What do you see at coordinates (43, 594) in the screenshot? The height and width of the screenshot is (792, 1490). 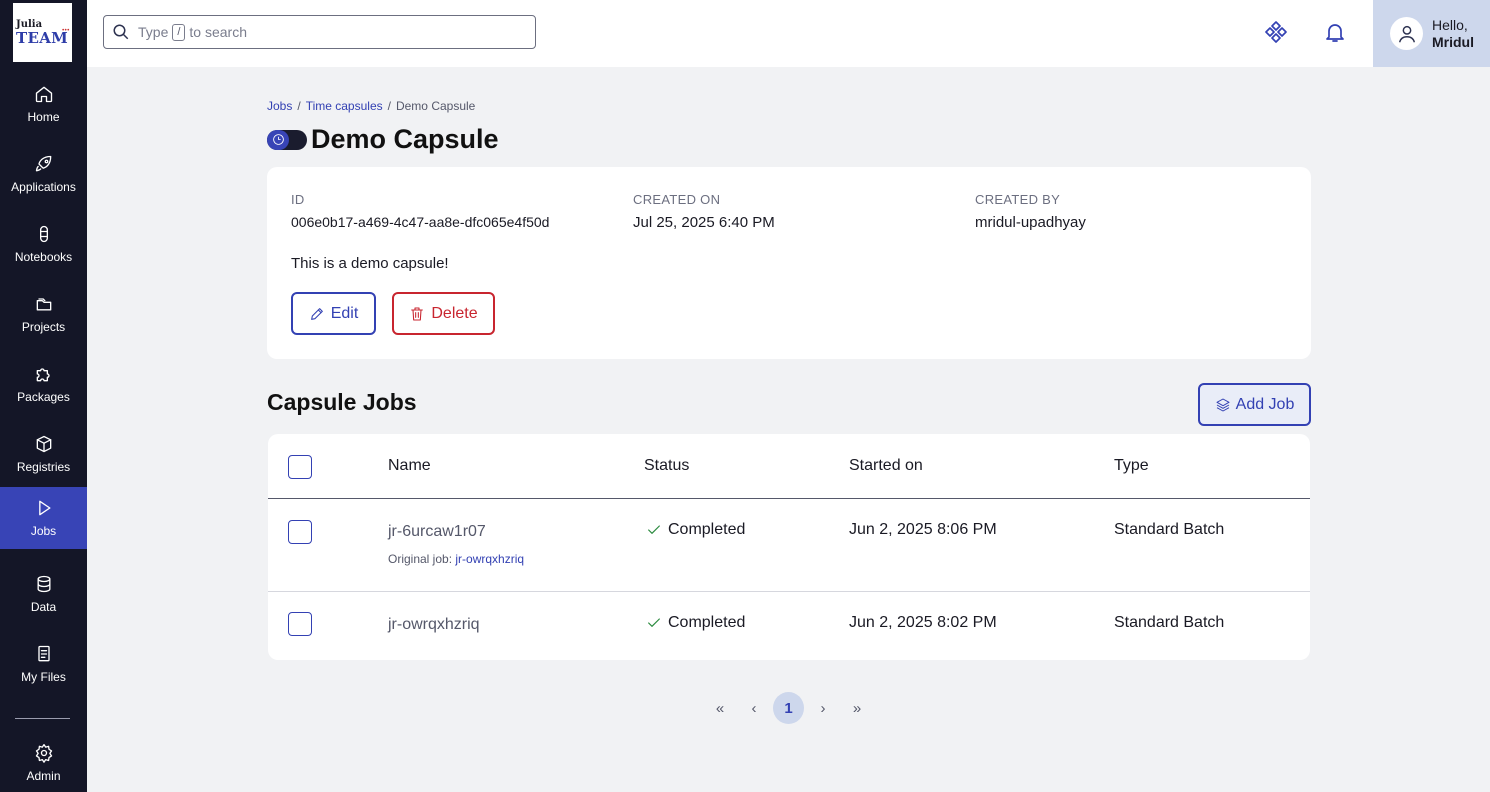 I see `sidebar-item-data: Data` at bounding box center [43, 594].